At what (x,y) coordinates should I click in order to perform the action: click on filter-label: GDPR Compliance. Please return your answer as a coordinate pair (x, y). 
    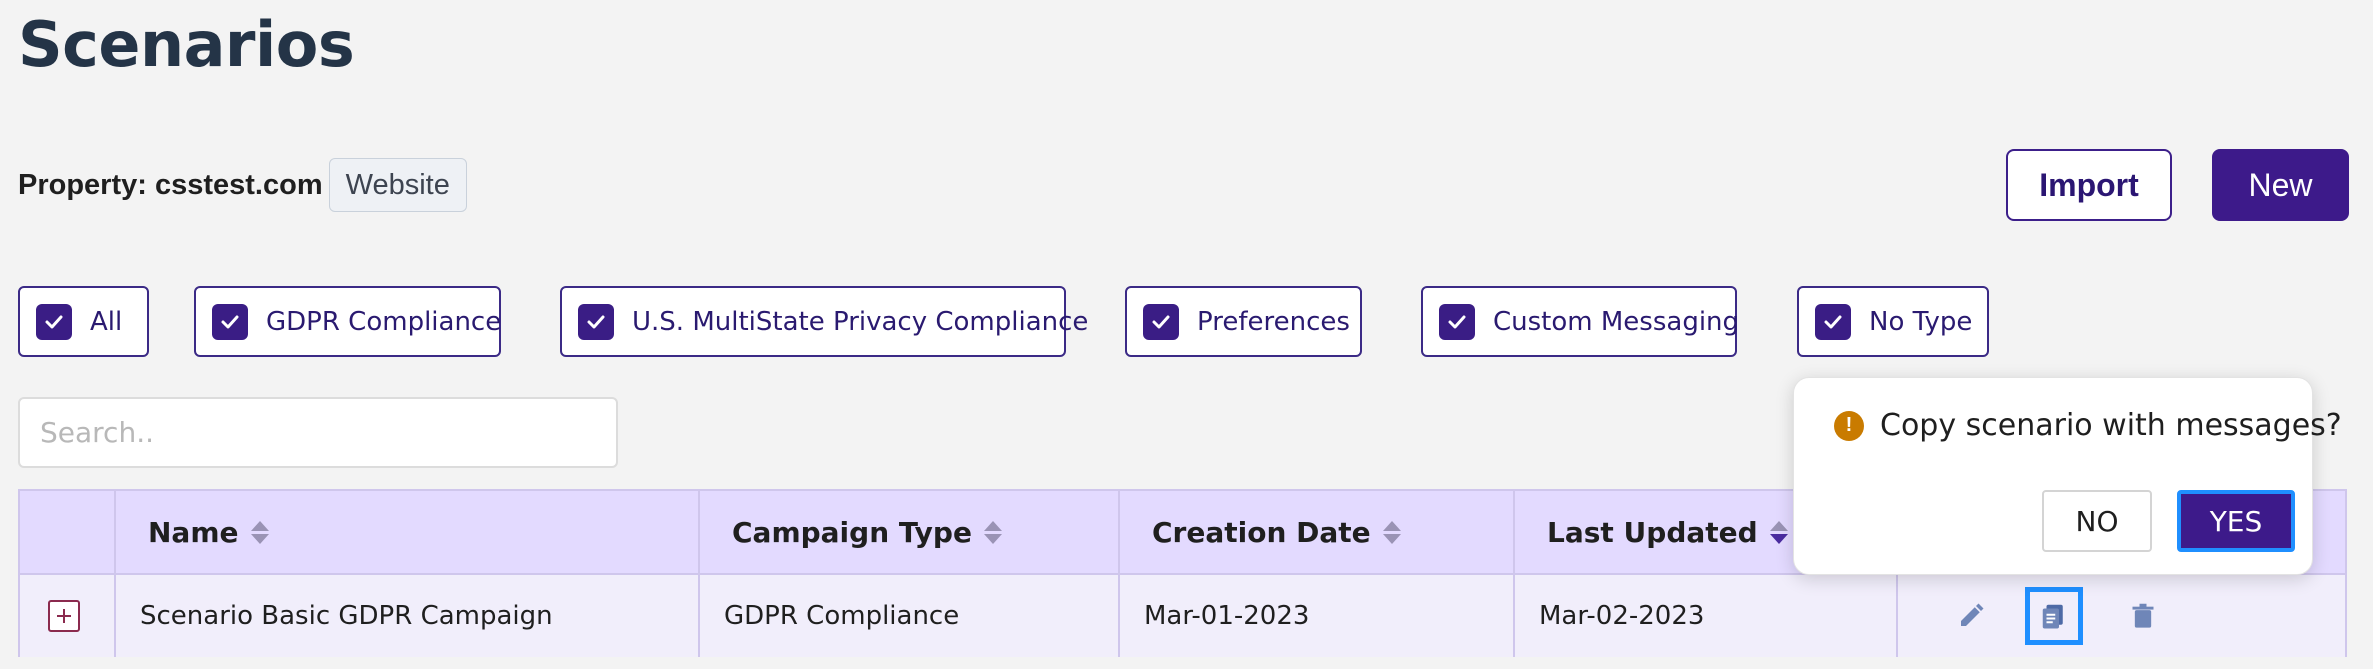
    Looking at the image, I should click on (384, 321).